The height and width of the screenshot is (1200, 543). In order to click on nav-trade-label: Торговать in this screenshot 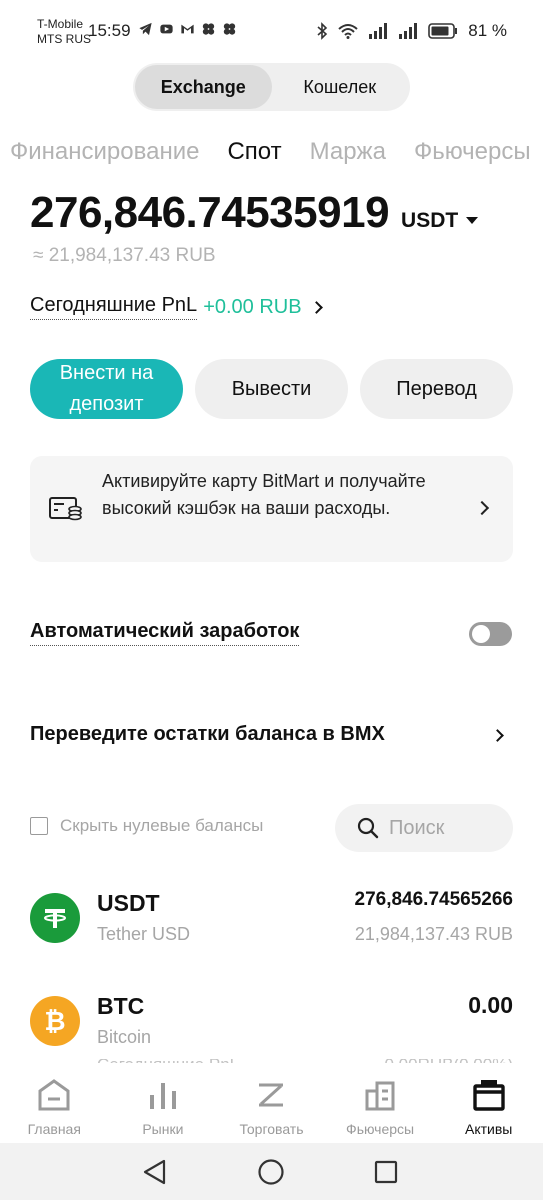, I will do `click(271, 1129)`.